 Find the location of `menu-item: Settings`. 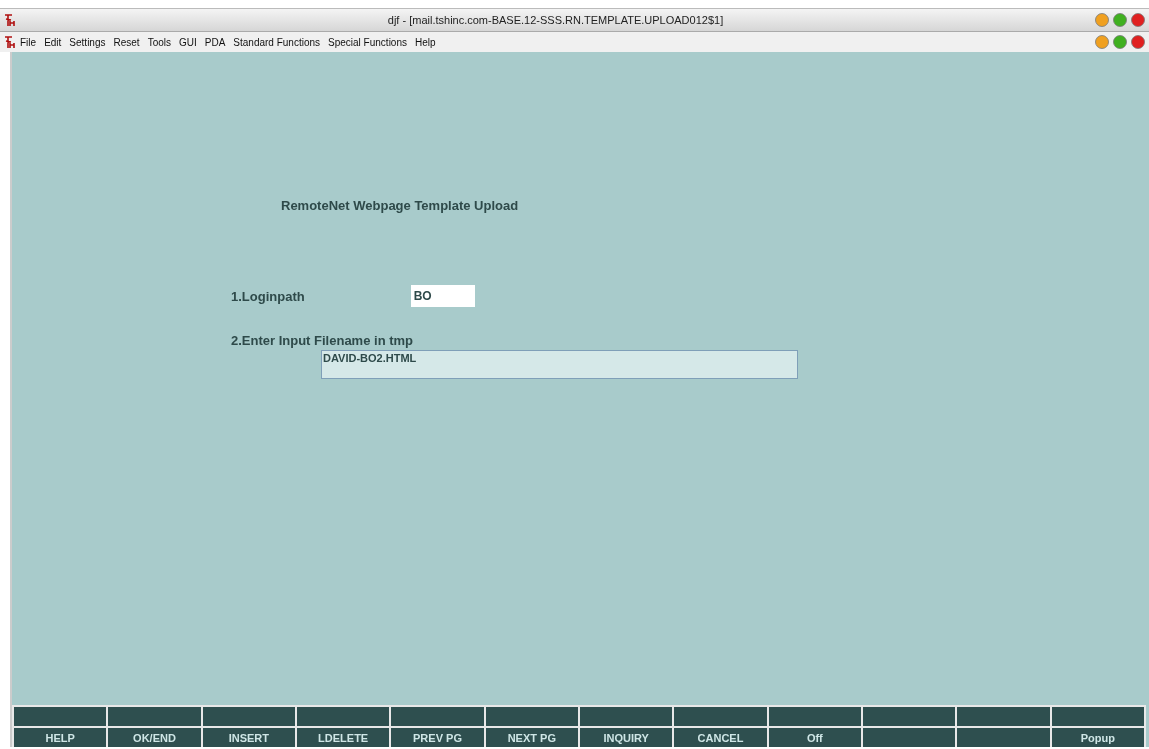

menu-item: Settings is located at coordinates (87, 42).